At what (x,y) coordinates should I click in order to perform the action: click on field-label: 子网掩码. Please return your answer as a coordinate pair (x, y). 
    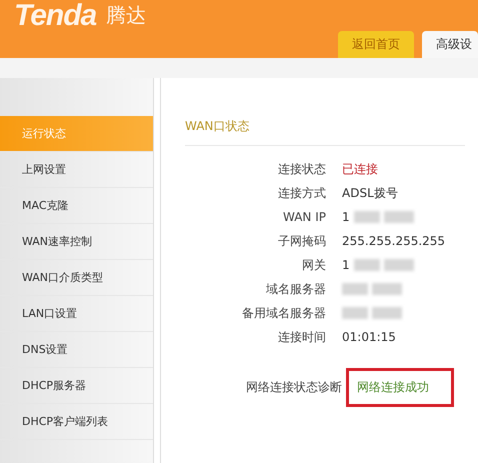
    Looking at the image, I should click on (301, 241).